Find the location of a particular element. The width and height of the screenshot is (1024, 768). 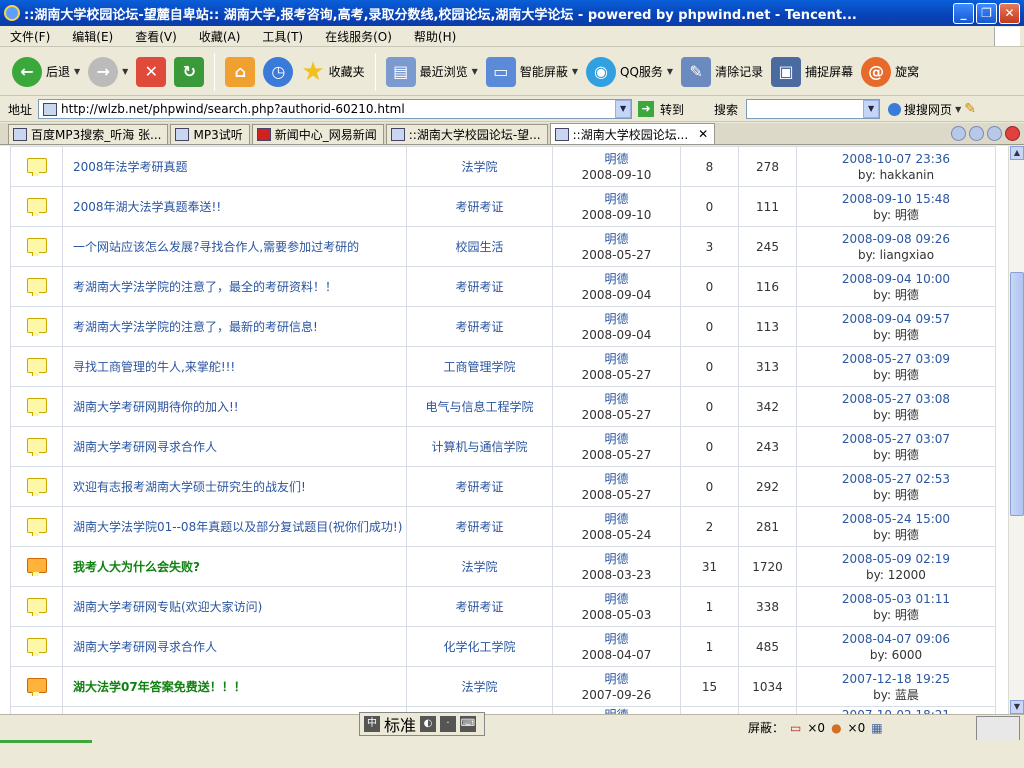

maximize-button: ❐ is located at coordinates (986, 13).